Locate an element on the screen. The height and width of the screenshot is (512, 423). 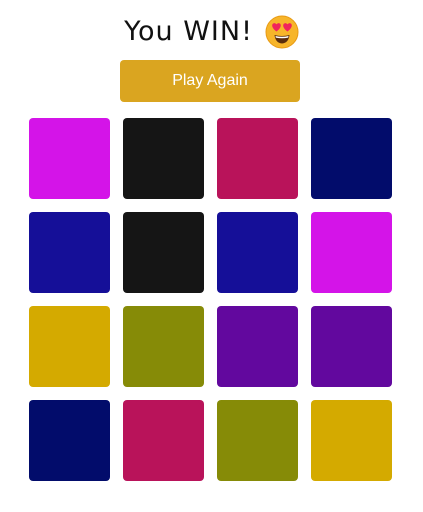
play-again-button: Play Again is located at coordinates (210, 81).